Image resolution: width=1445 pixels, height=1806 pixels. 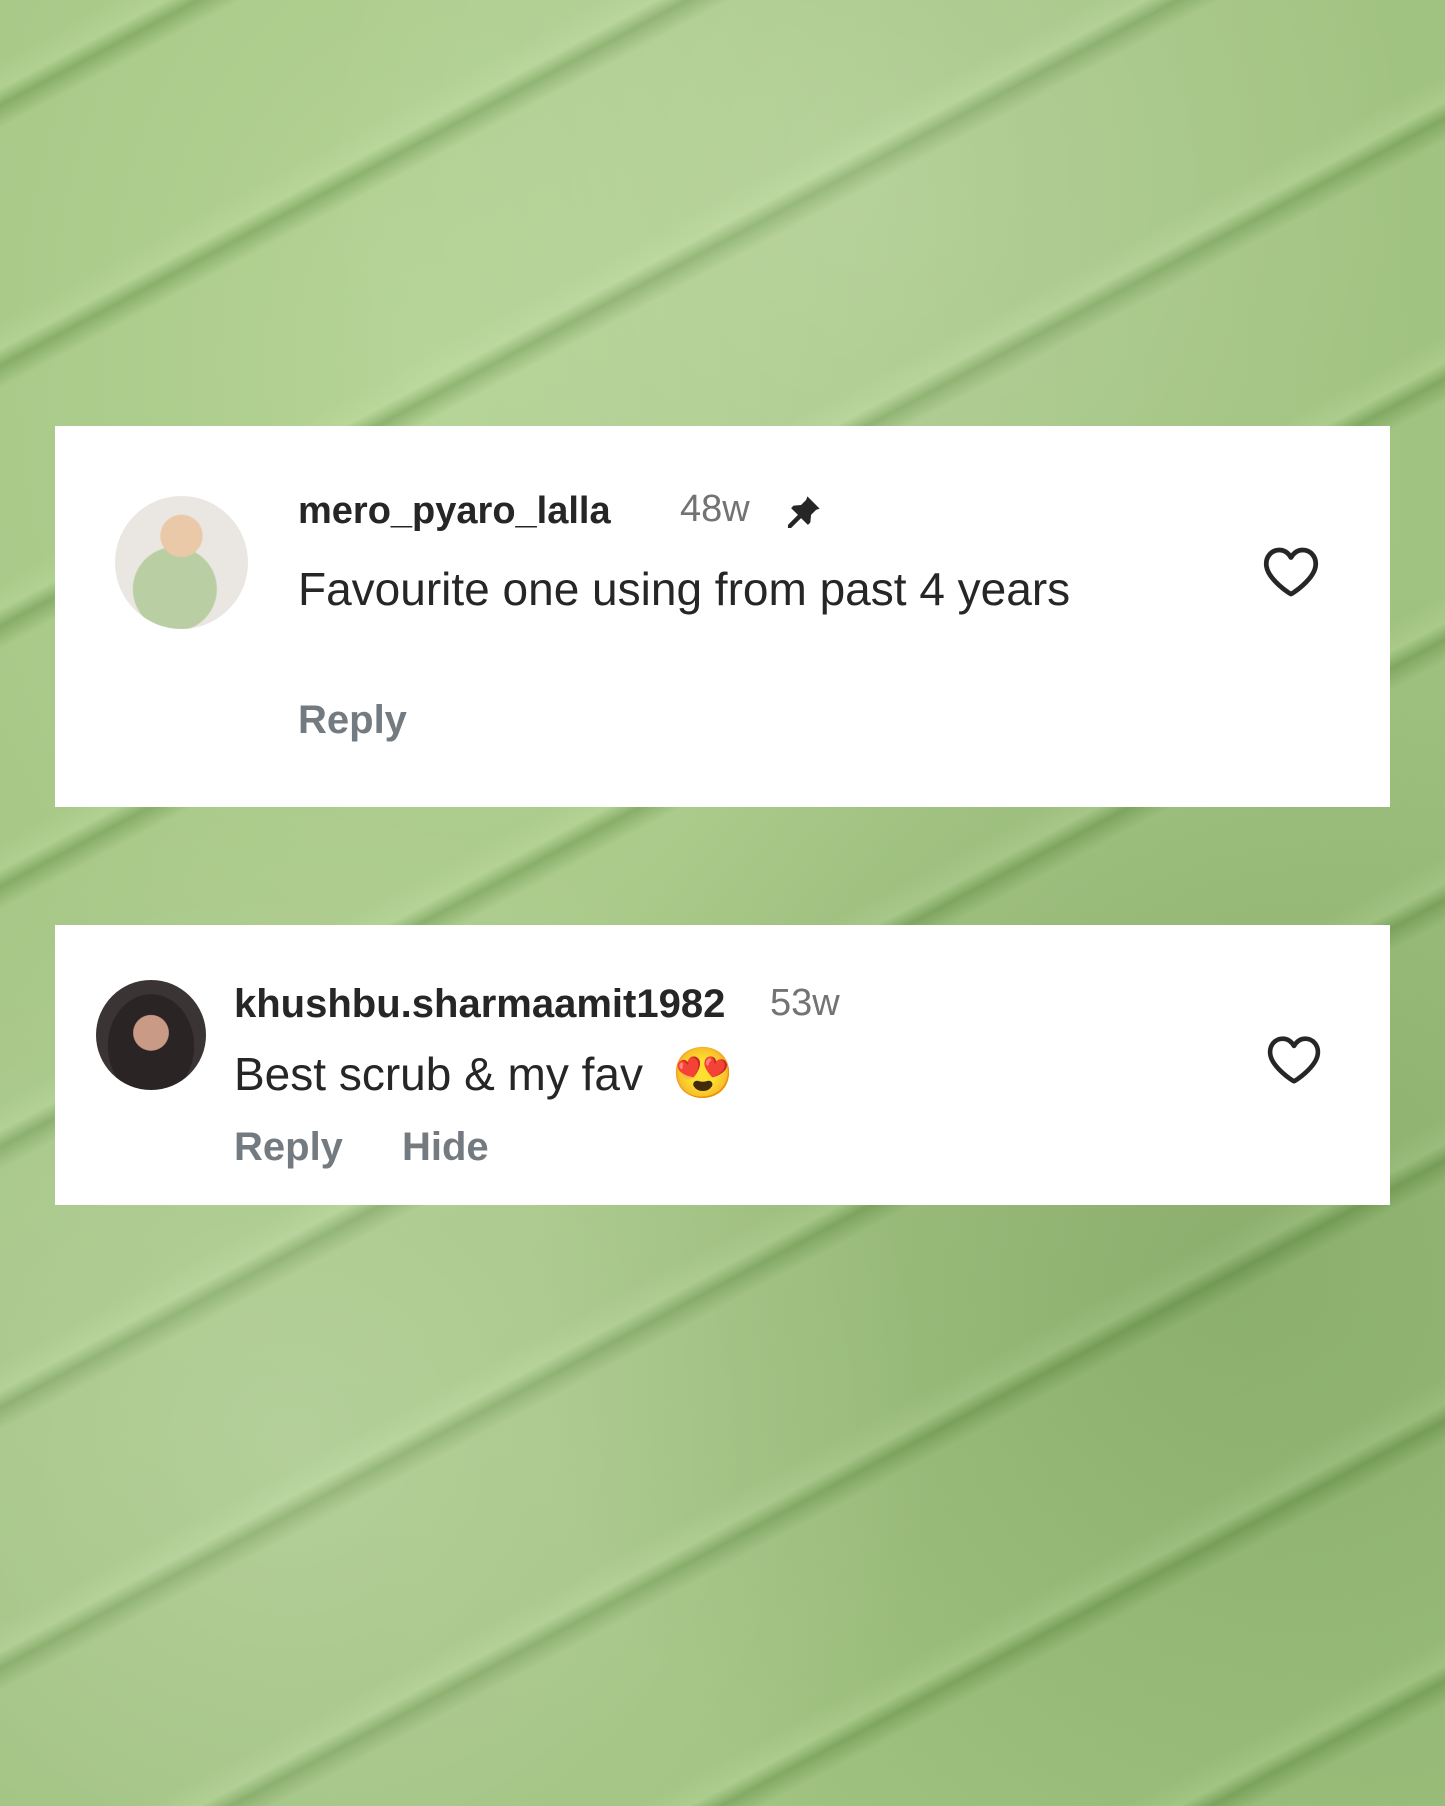 I want to click on comment-username: mero_pyaro_lalla, so click(x=454, y=511).